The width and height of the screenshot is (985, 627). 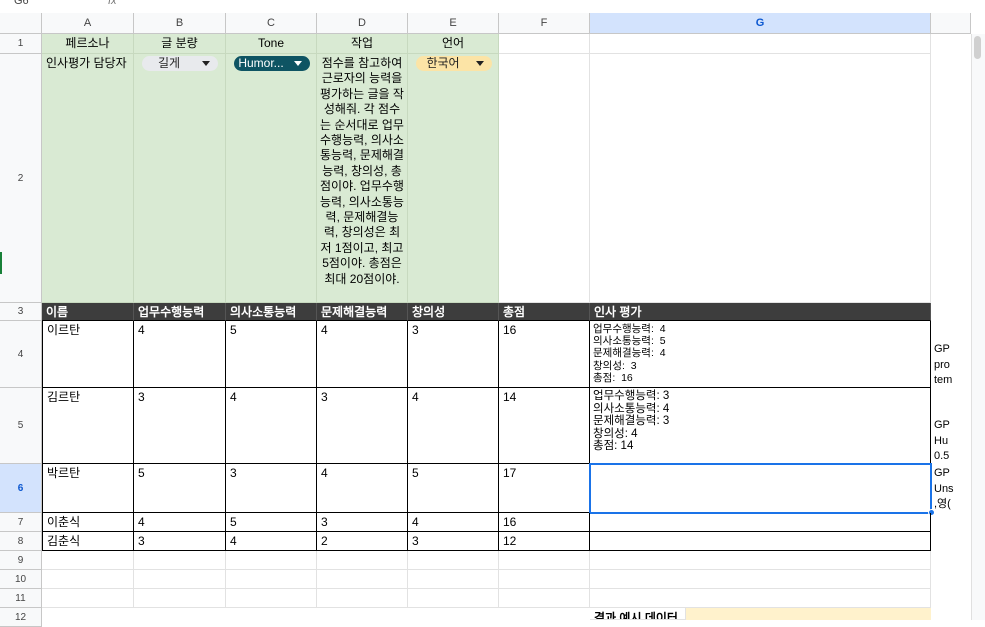 I want to click on column-header-e: E, so click(x=453, y=23).